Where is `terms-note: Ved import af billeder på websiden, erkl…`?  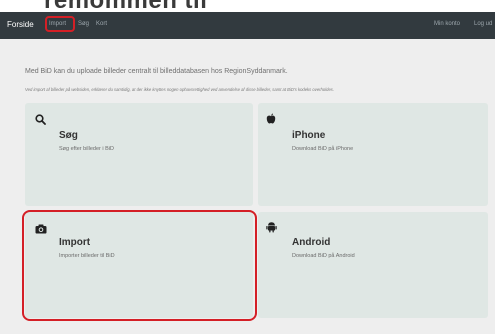
terms-note: Ved import af billeder på websiden, erkl… is located at coordinates (180, 89).